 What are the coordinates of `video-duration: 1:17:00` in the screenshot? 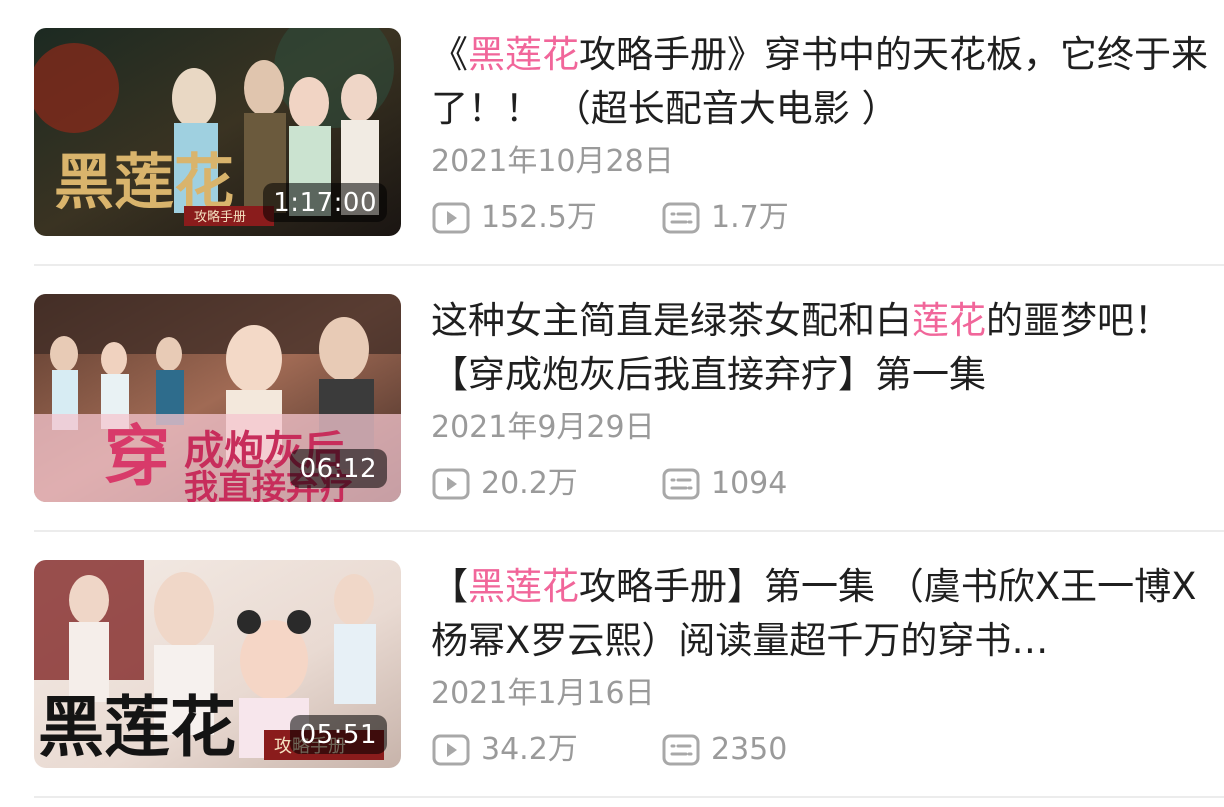 It's located at (325, 202).